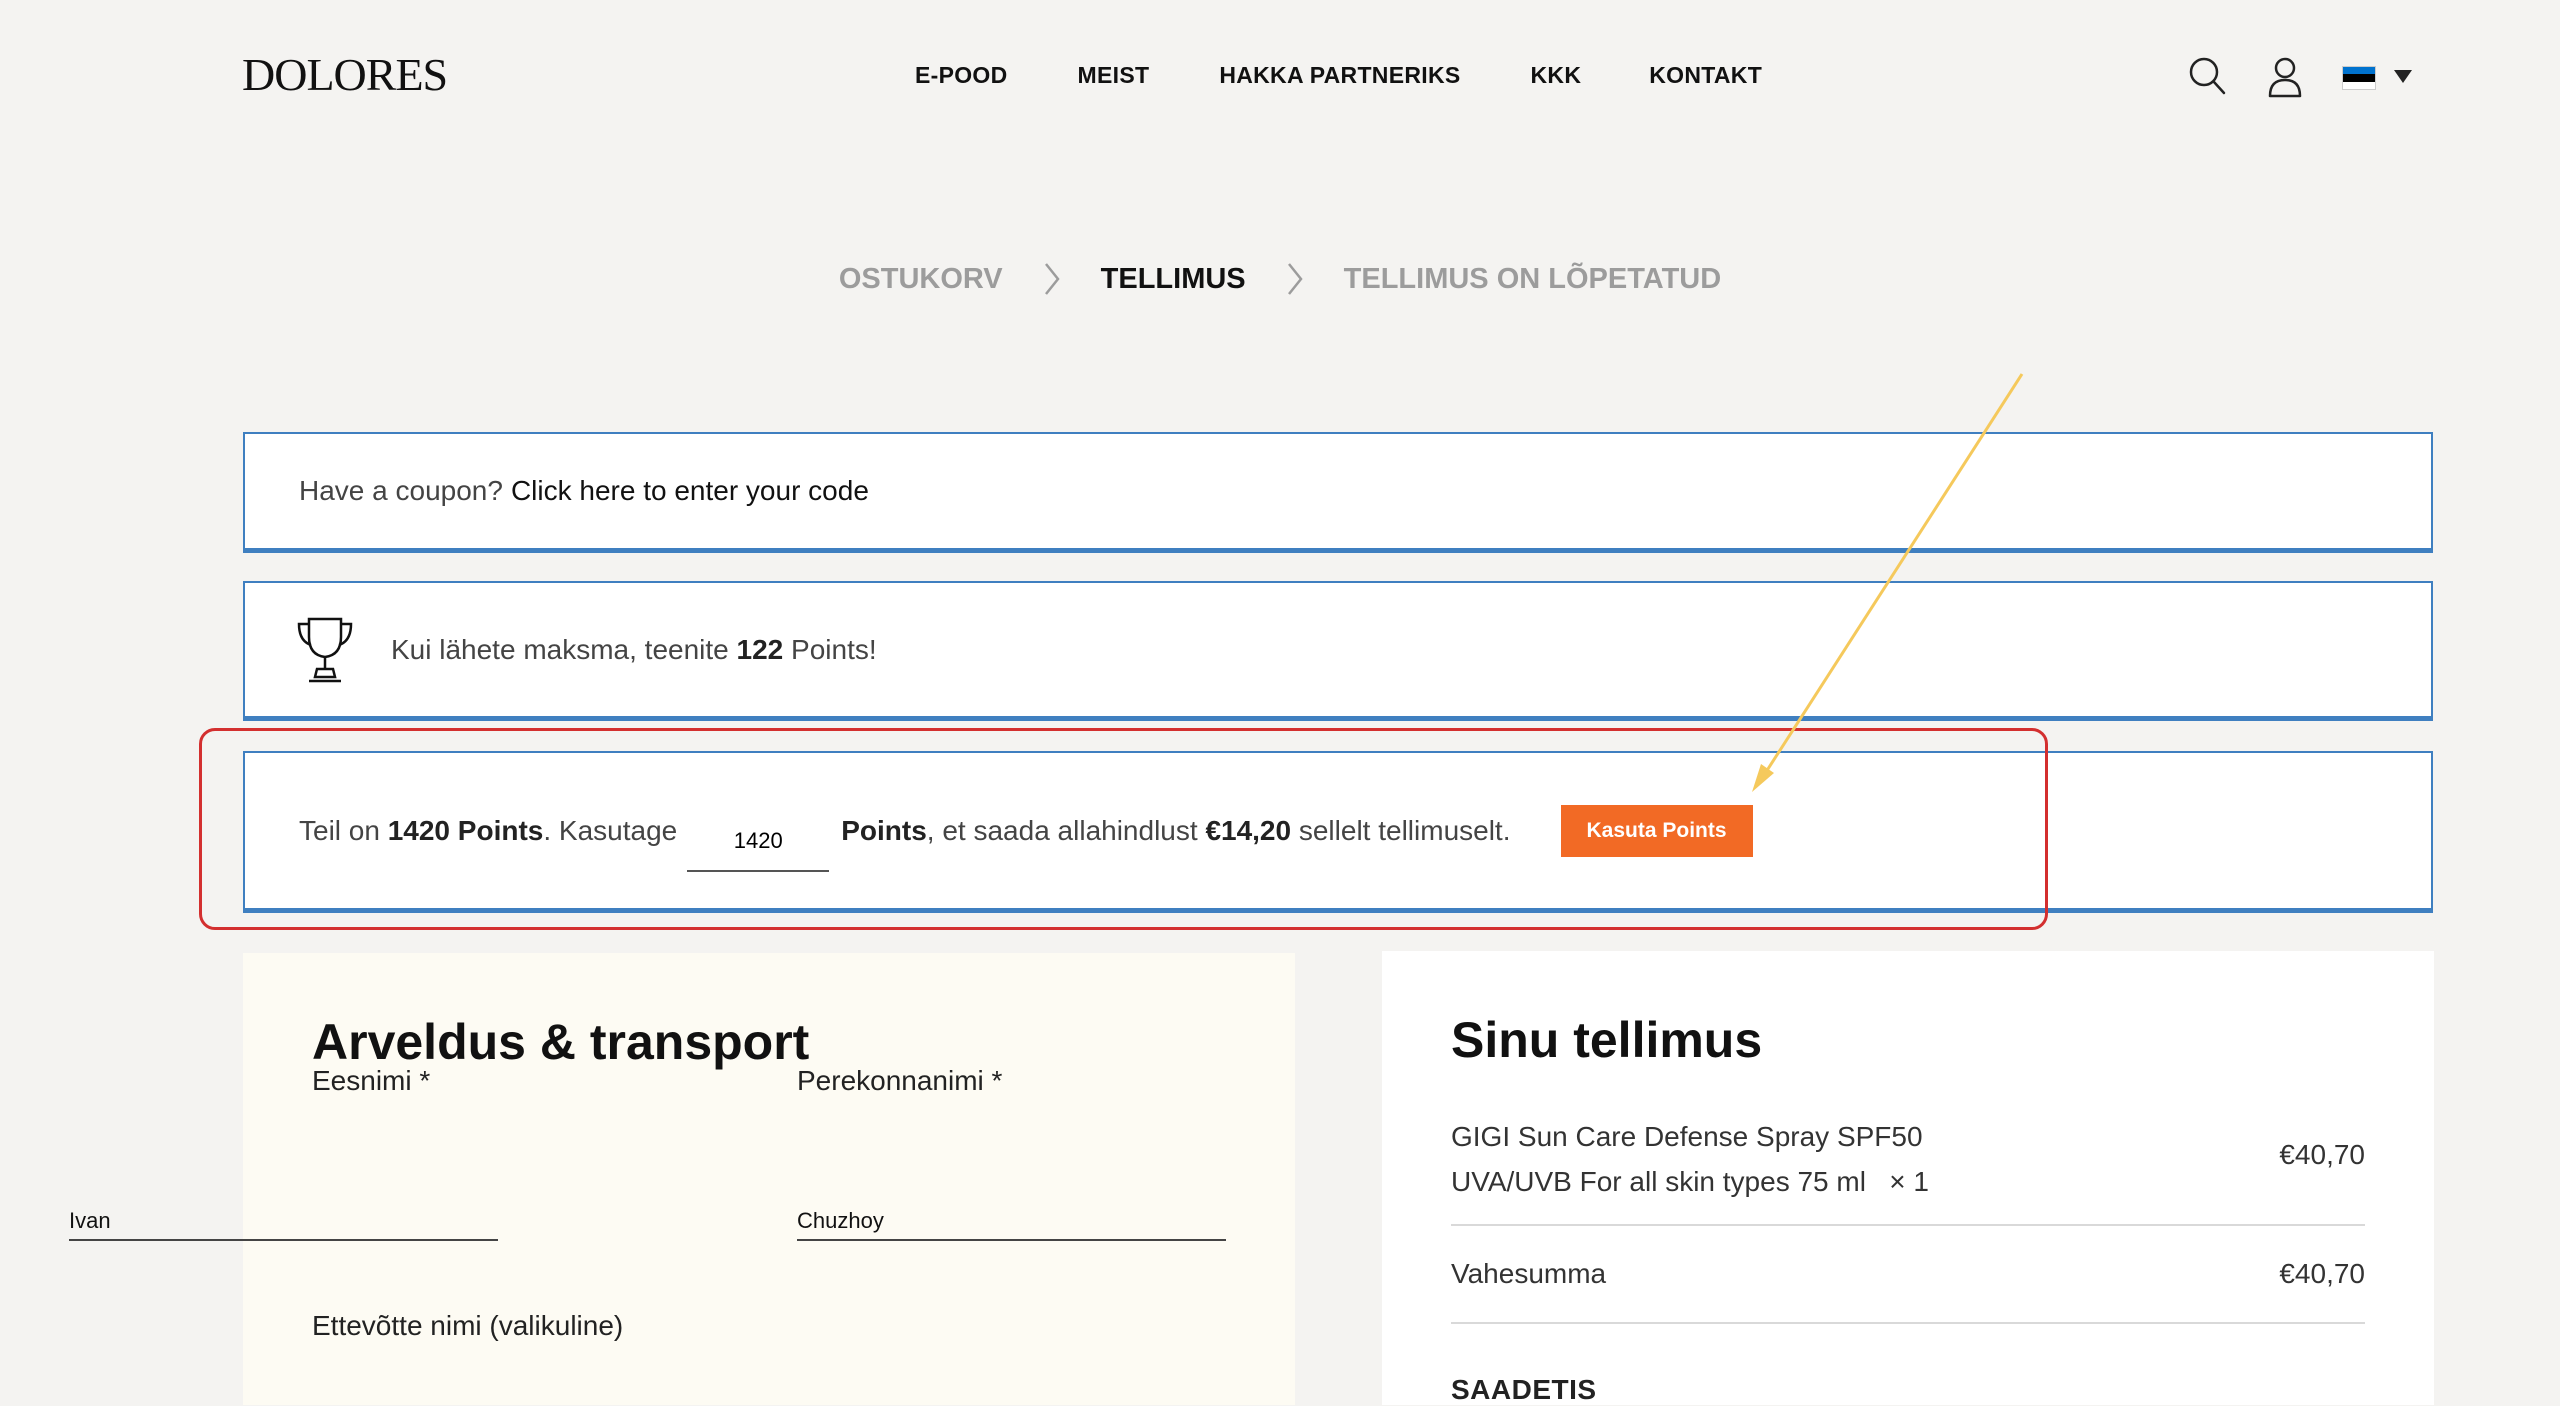 The image size is (2560, 1406). What do you see at coordinates (2322, 1273) in the screenshot?
I see `subtotal-value: €40,70` at bounding box center [2322, 1273].